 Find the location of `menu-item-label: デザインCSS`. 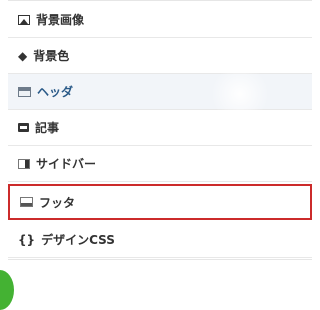

menu-item-label: デザインCSS is located at coordinates (78, 240).